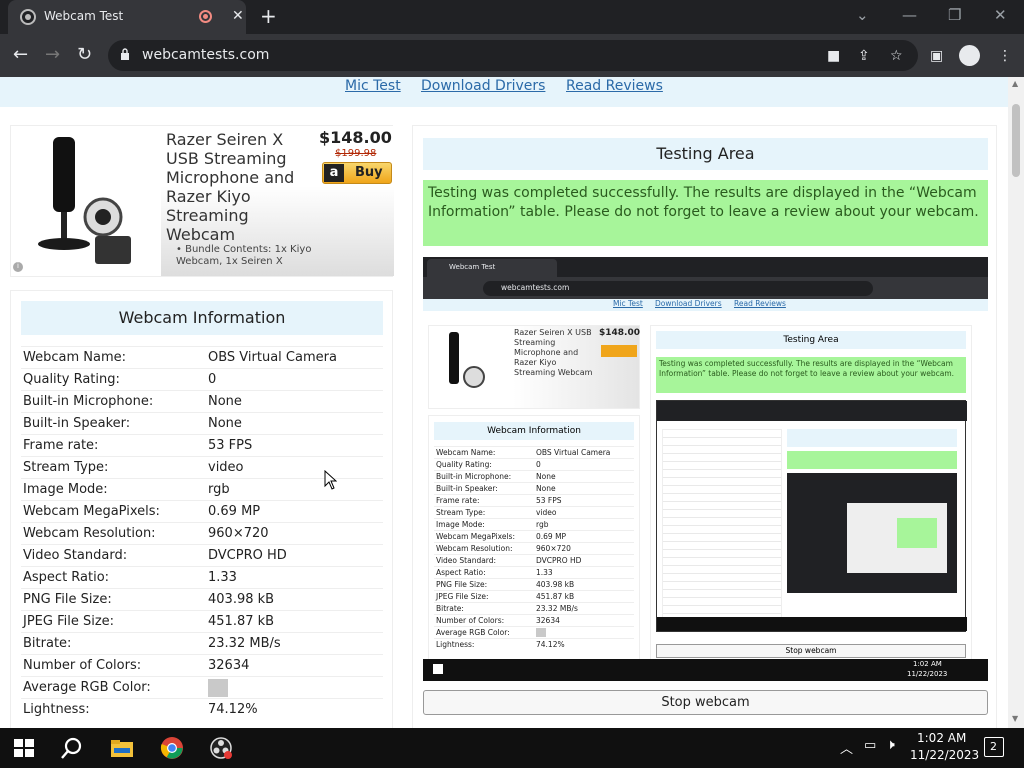 The height and width of the screenshot is (768, 1024). What do you see at coordinates (909, 15) in the screenshot?
I see `minimize-button: —` at bounding box center [909, 15].